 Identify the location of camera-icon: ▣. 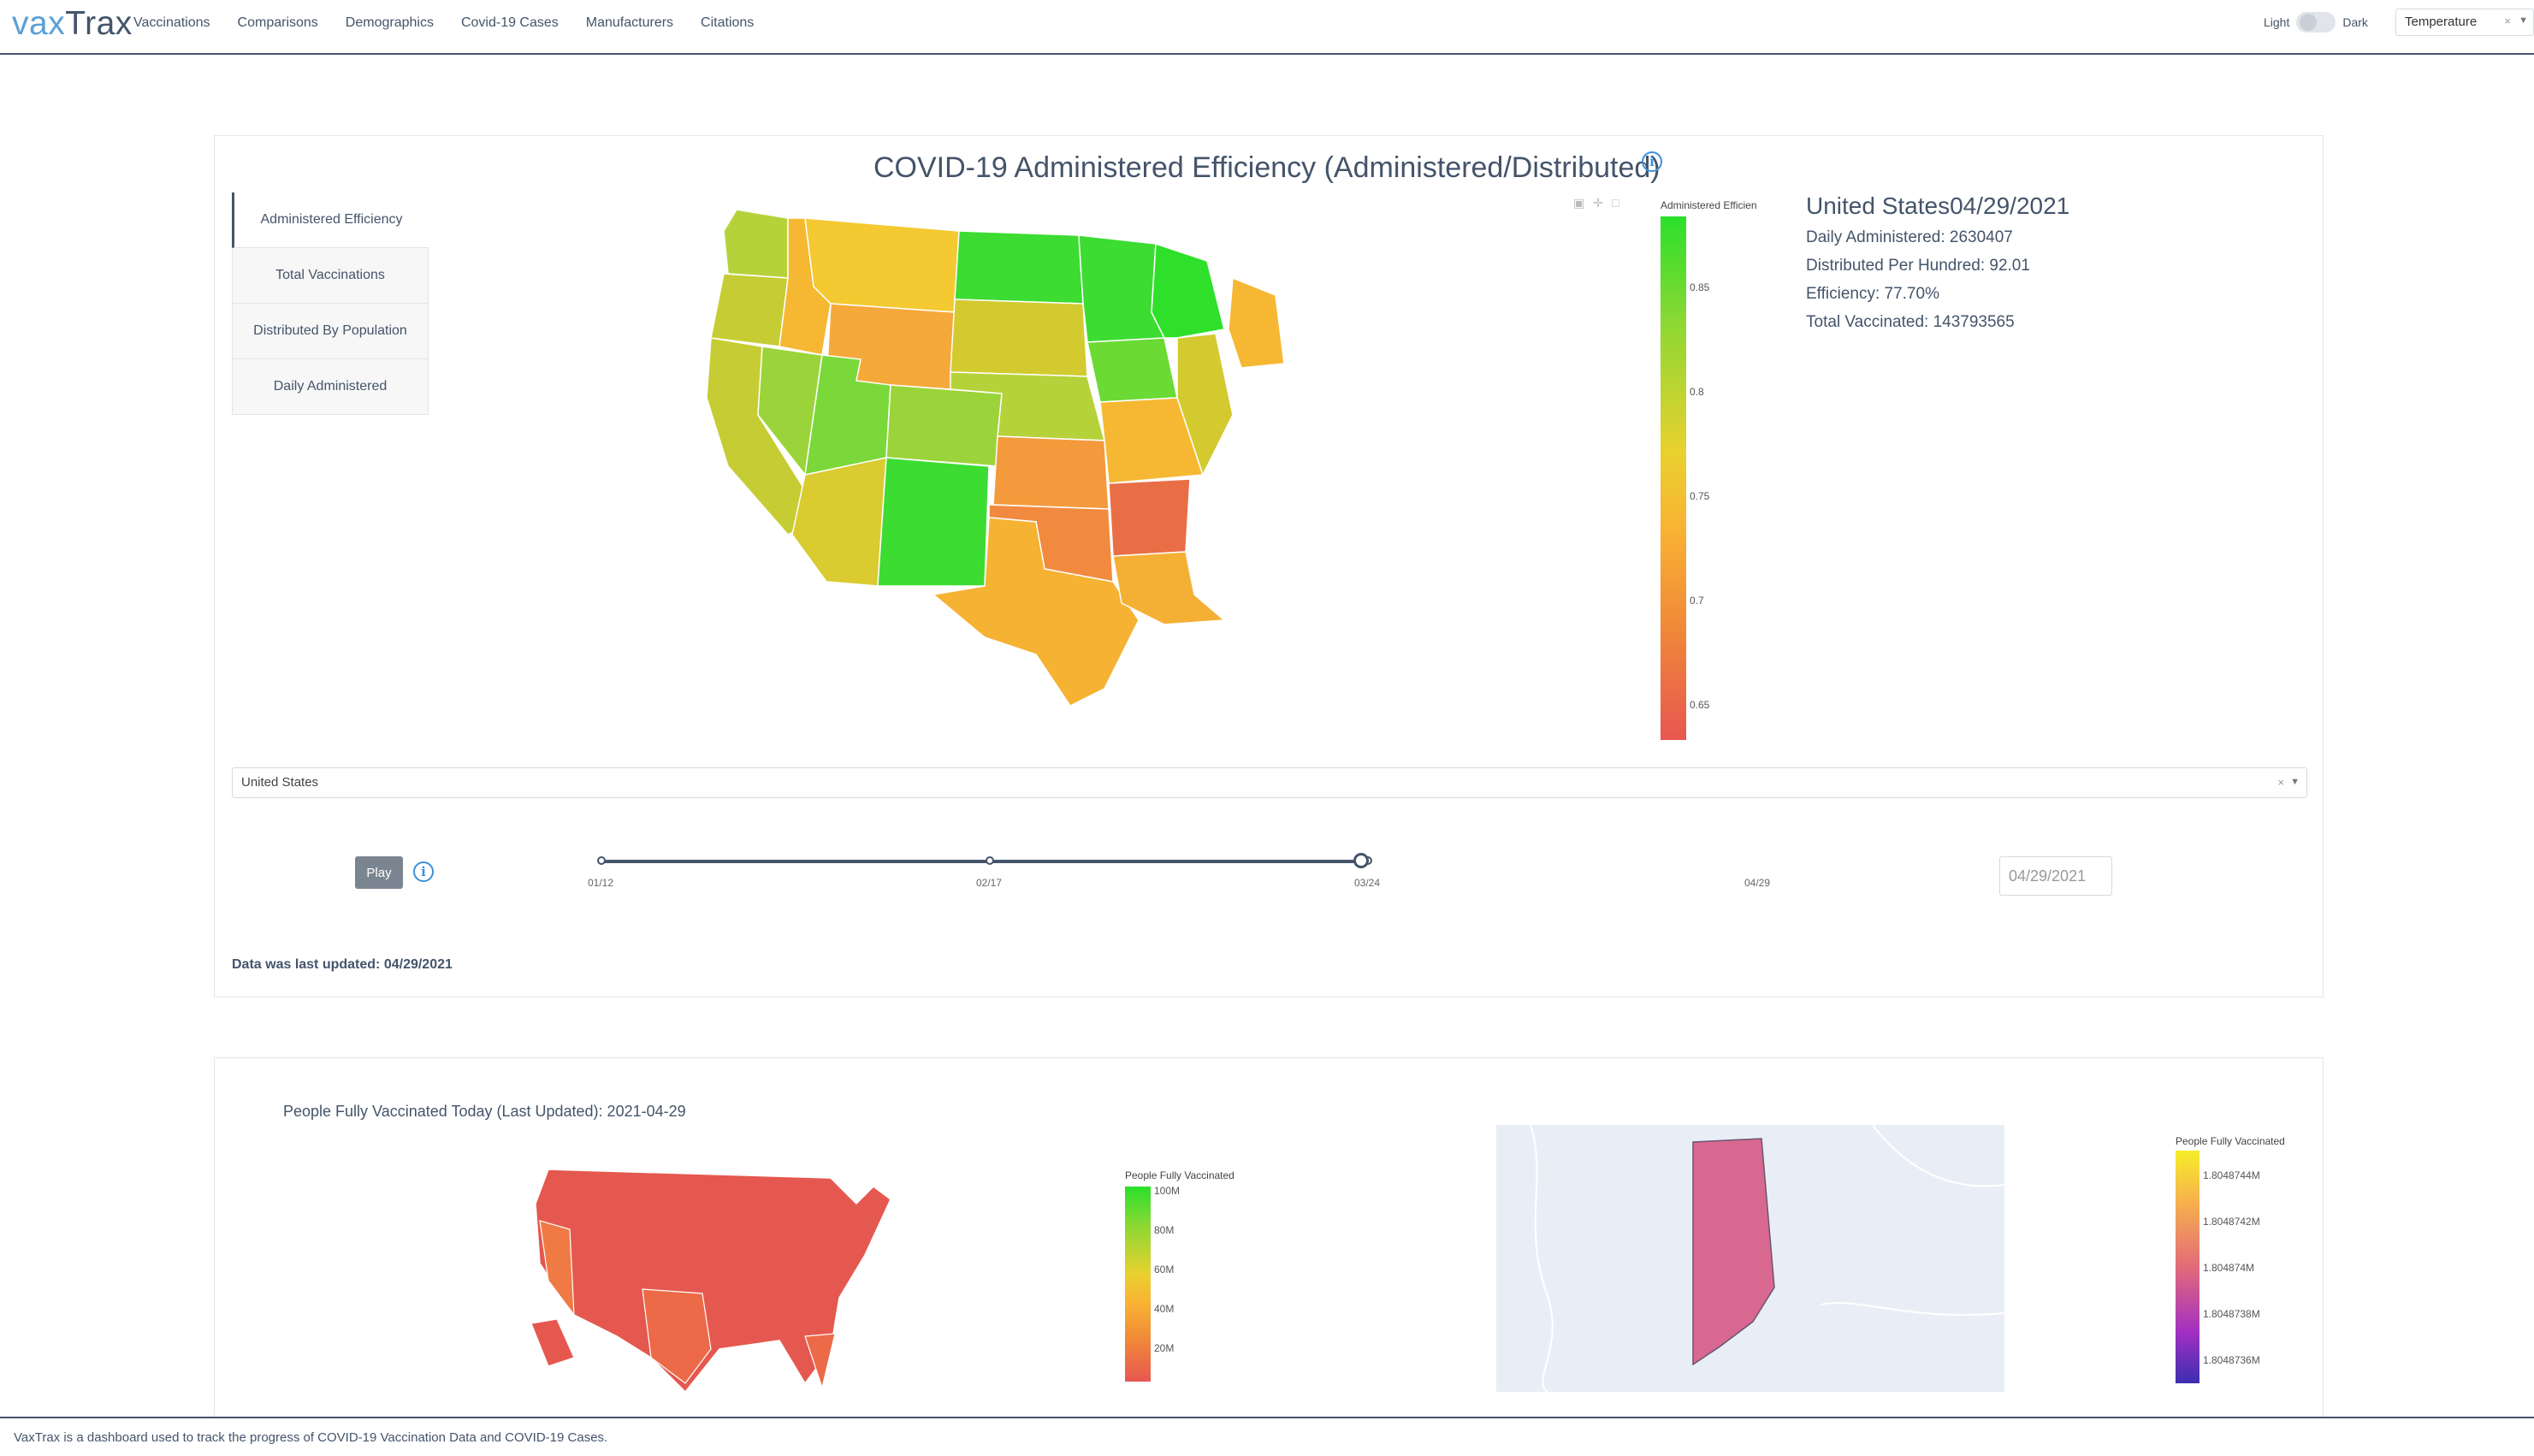
(1578, 203).